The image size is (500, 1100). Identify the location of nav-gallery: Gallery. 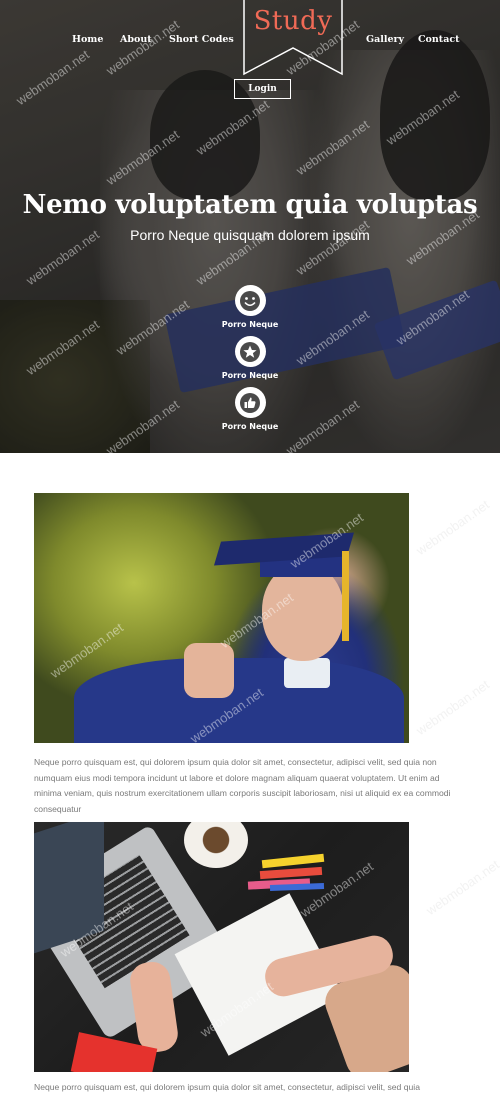
(385, 39).